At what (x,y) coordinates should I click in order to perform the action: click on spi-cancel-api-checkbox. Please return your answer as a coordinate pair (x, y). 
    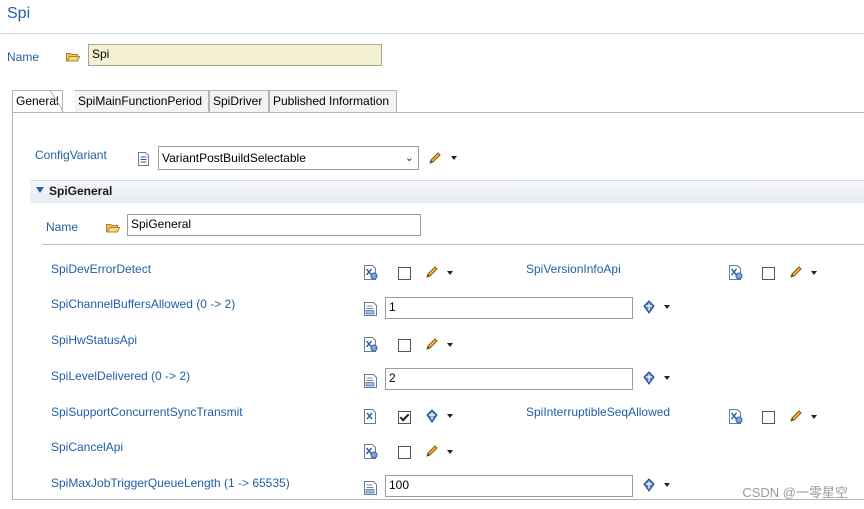
    Looking at the image, I should click on (404, 452).